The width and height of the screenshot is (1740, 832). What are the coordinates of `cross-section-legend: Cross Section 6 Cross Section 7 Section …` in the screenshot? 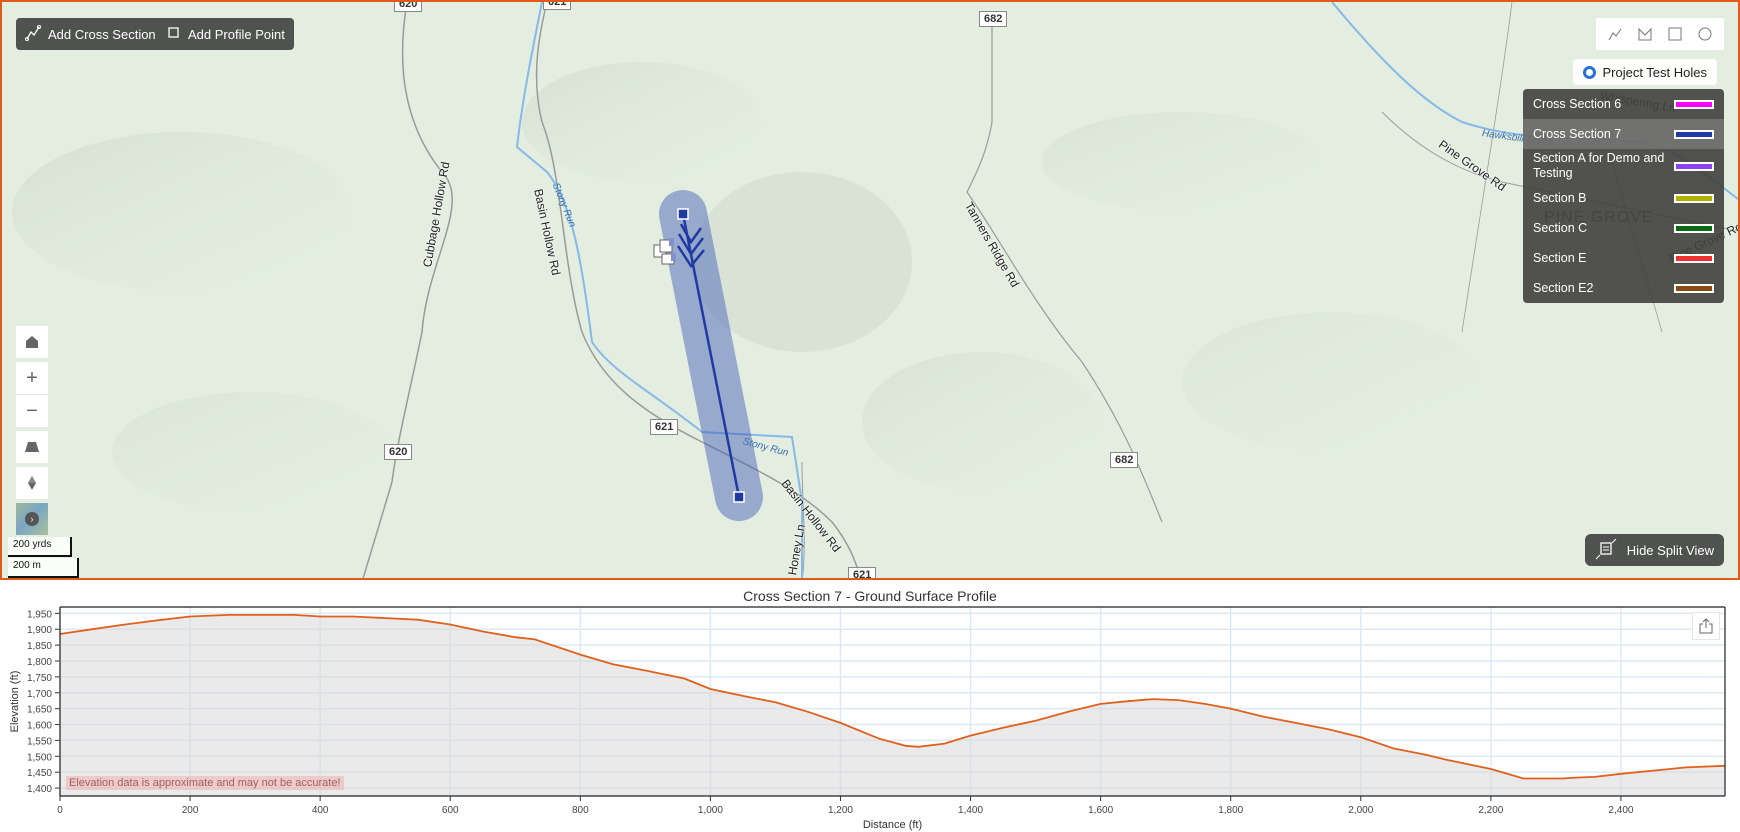 It's located at (1623, 196).